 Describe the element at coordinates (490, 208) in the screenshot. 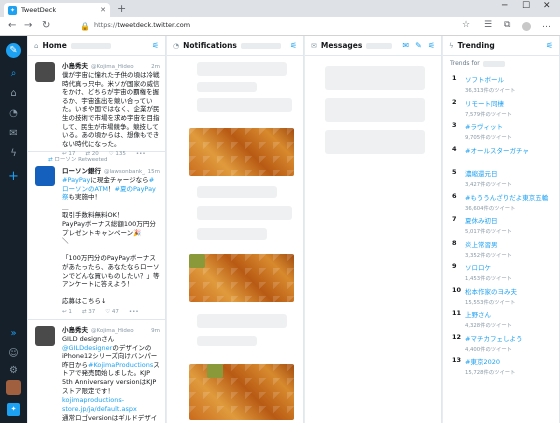

I see `trend-tweet-count: 36,604件のツイート` at that location.